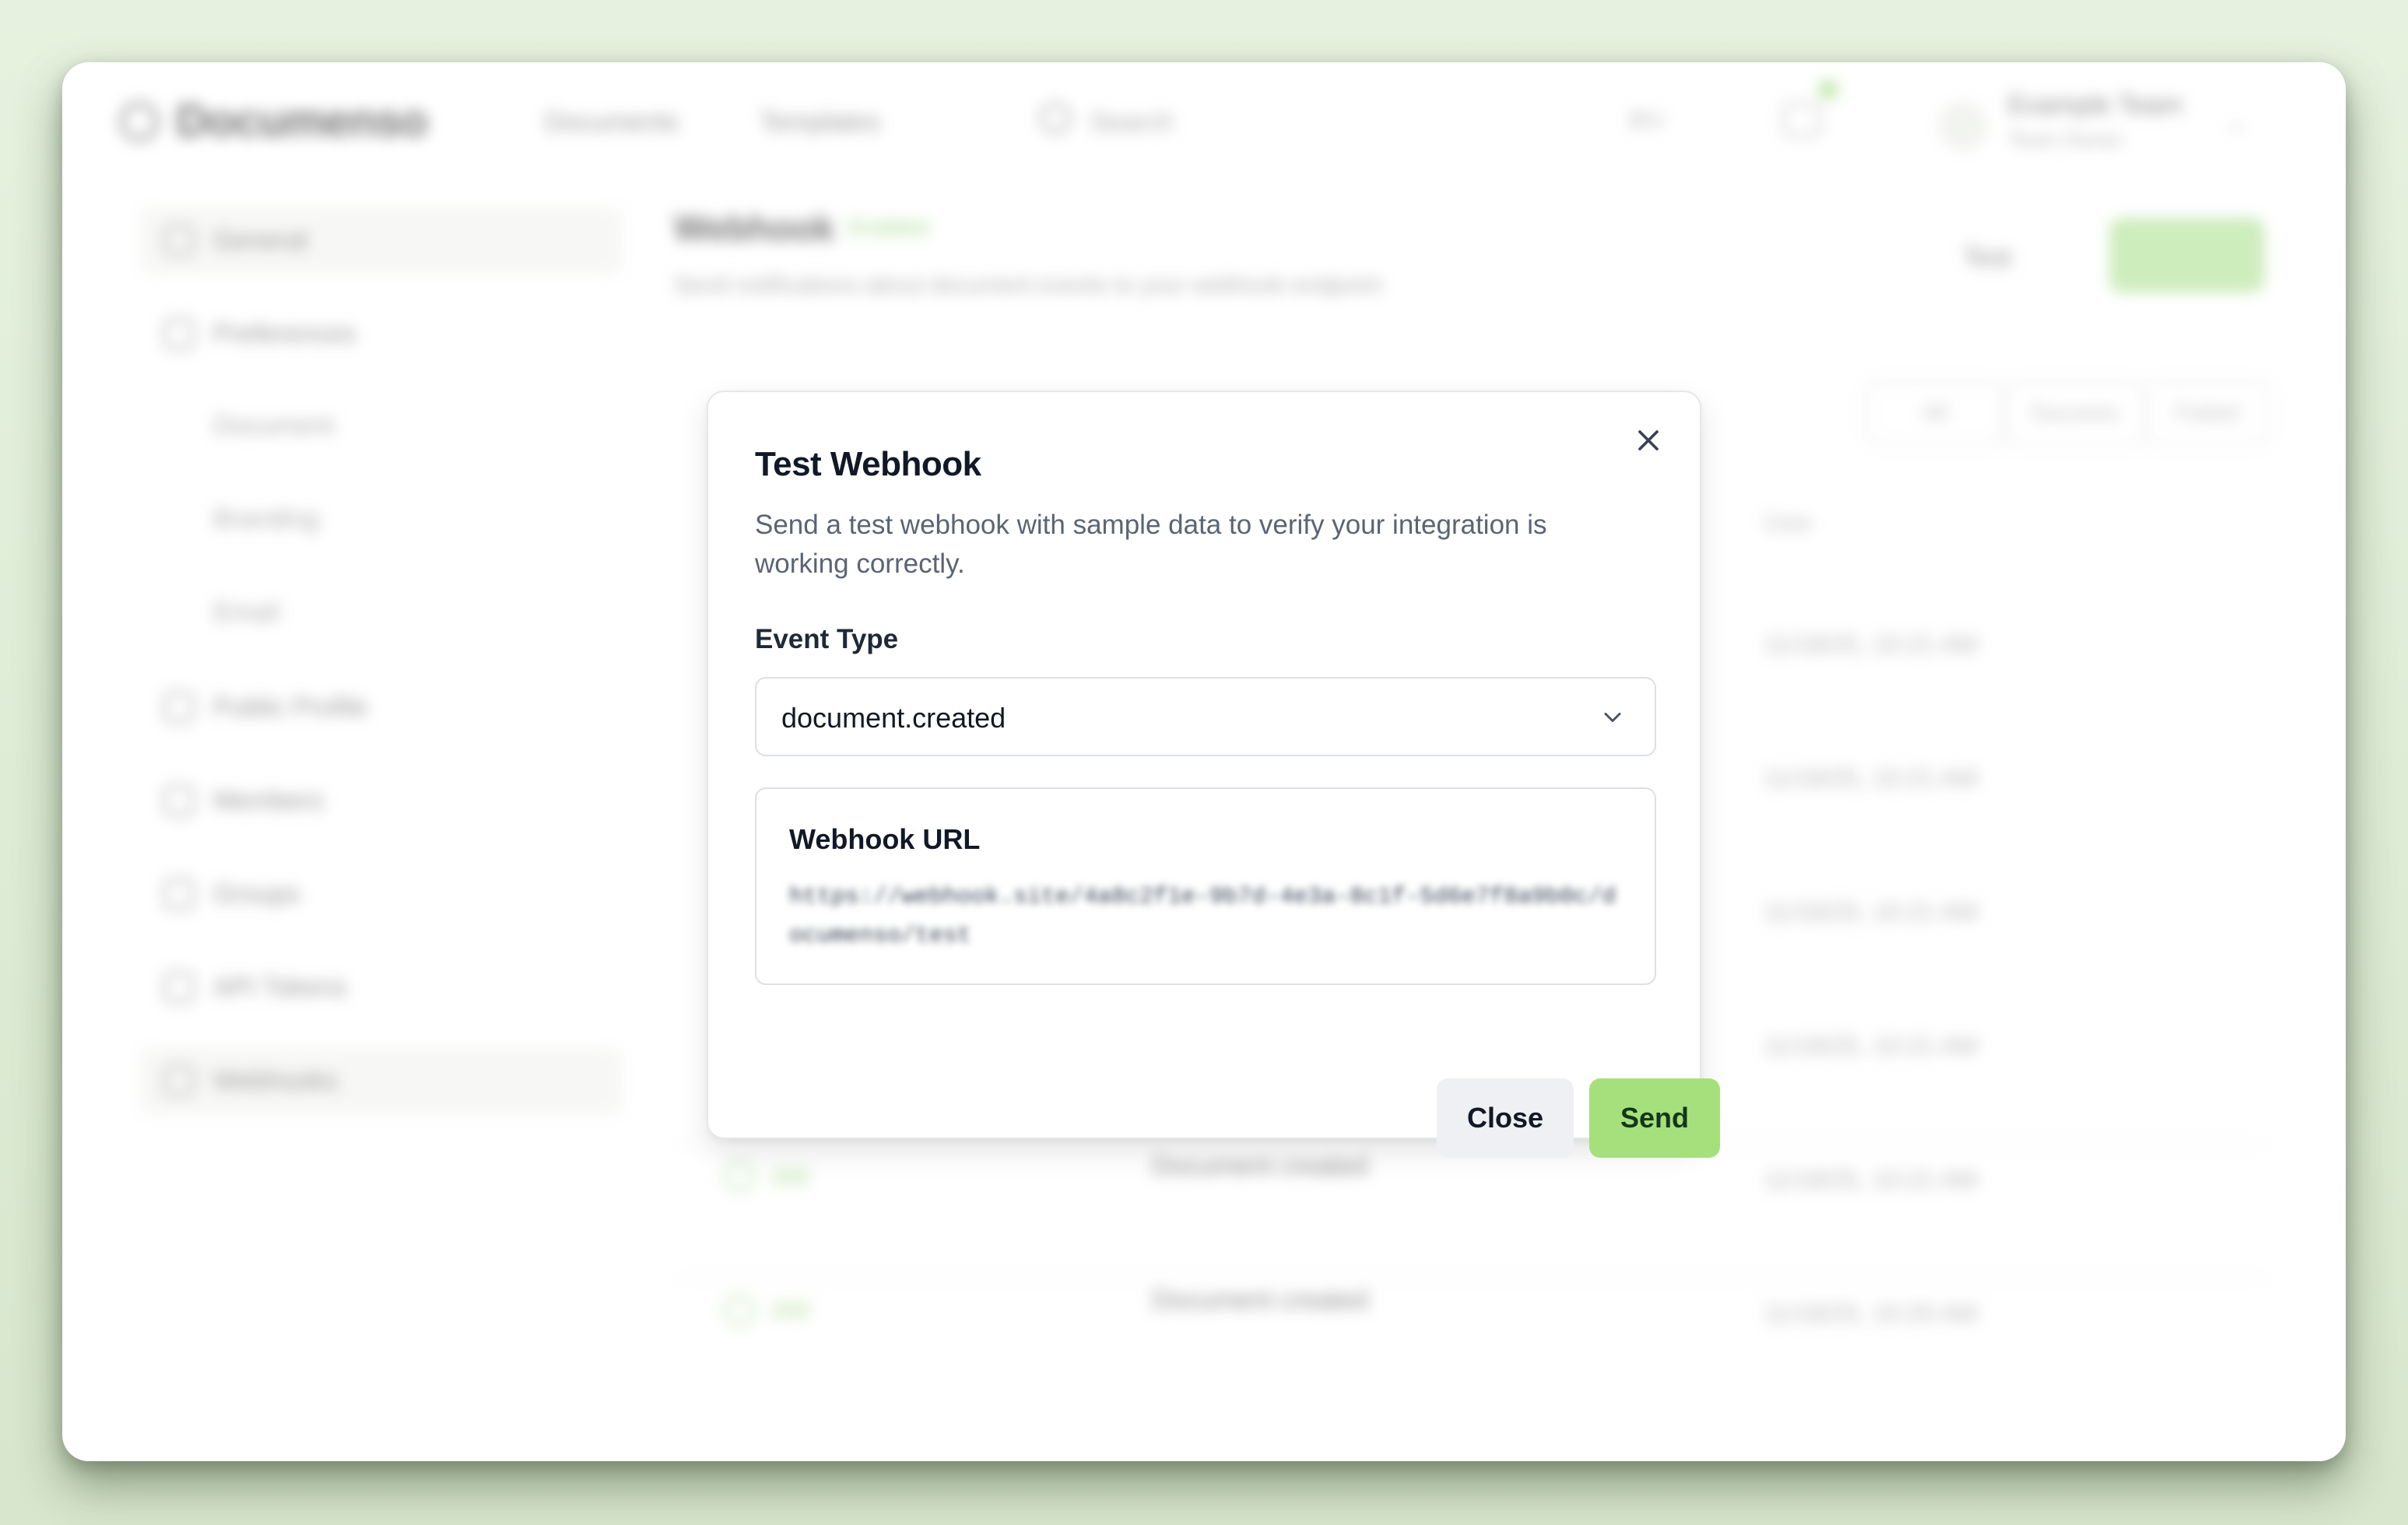 This screenshot has height=1525, width=2408. Describe the element at coordinates (885, 839) in the screenshot. I see `webhook-url-label: Webhook URL` at that location.